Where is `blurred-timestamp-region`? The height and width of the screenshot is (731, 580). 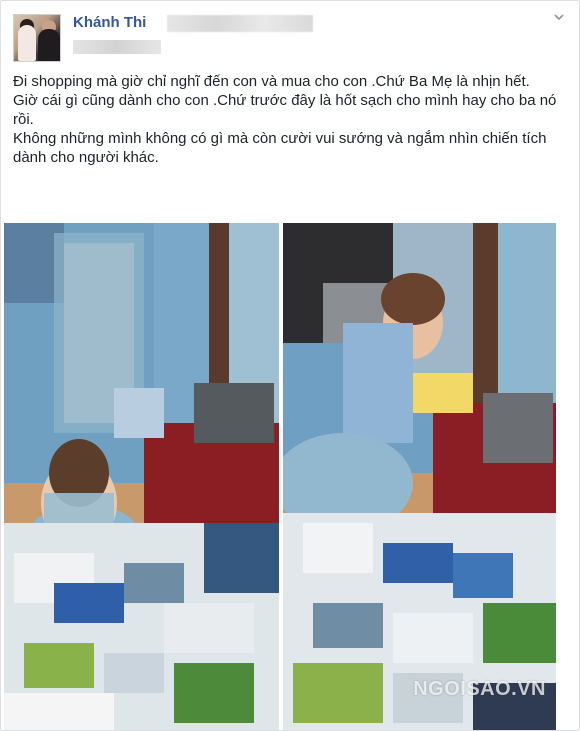 blurred-timestamp-region is located at coordinates (117, 47).